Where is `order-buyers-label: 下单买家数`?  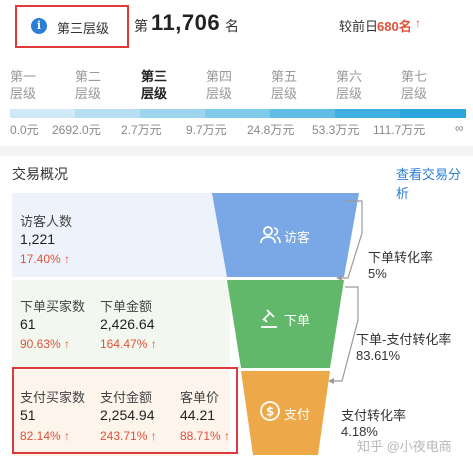
order-buyers-label: 下单买家数 is located at coordinates (53, 306).